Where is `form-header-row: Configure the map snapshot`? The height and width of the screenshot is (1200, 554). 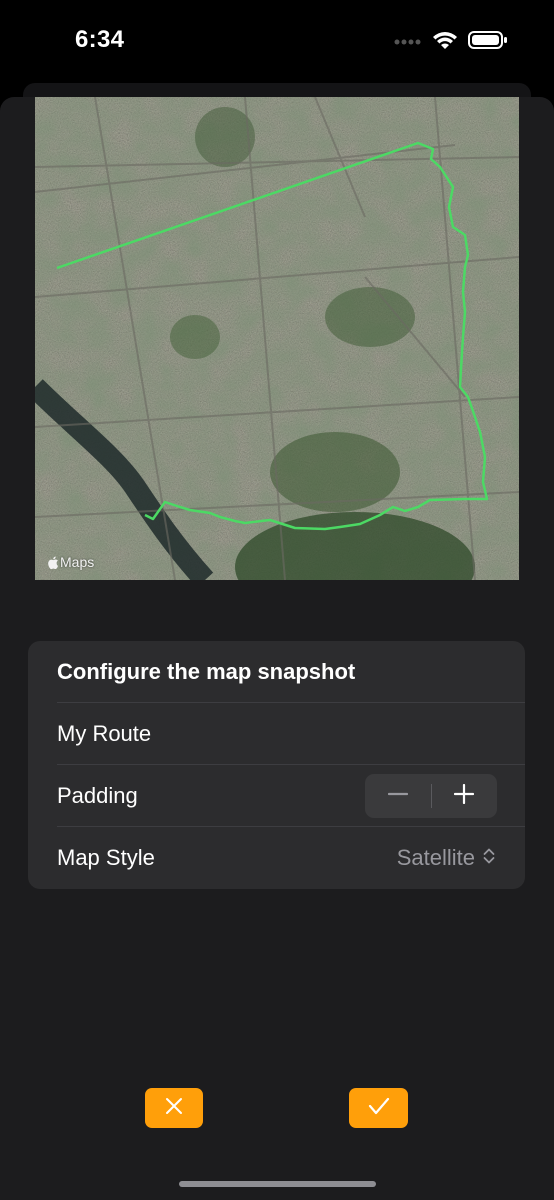 form-header-row: Configure the map snapshot is located at coordinates (276, 672).